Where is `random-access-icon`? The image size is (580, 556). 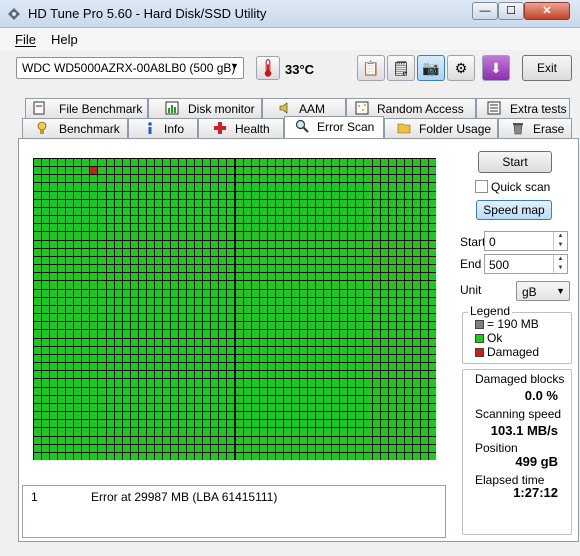 random-access-icon is located at coordinates (362, 108).